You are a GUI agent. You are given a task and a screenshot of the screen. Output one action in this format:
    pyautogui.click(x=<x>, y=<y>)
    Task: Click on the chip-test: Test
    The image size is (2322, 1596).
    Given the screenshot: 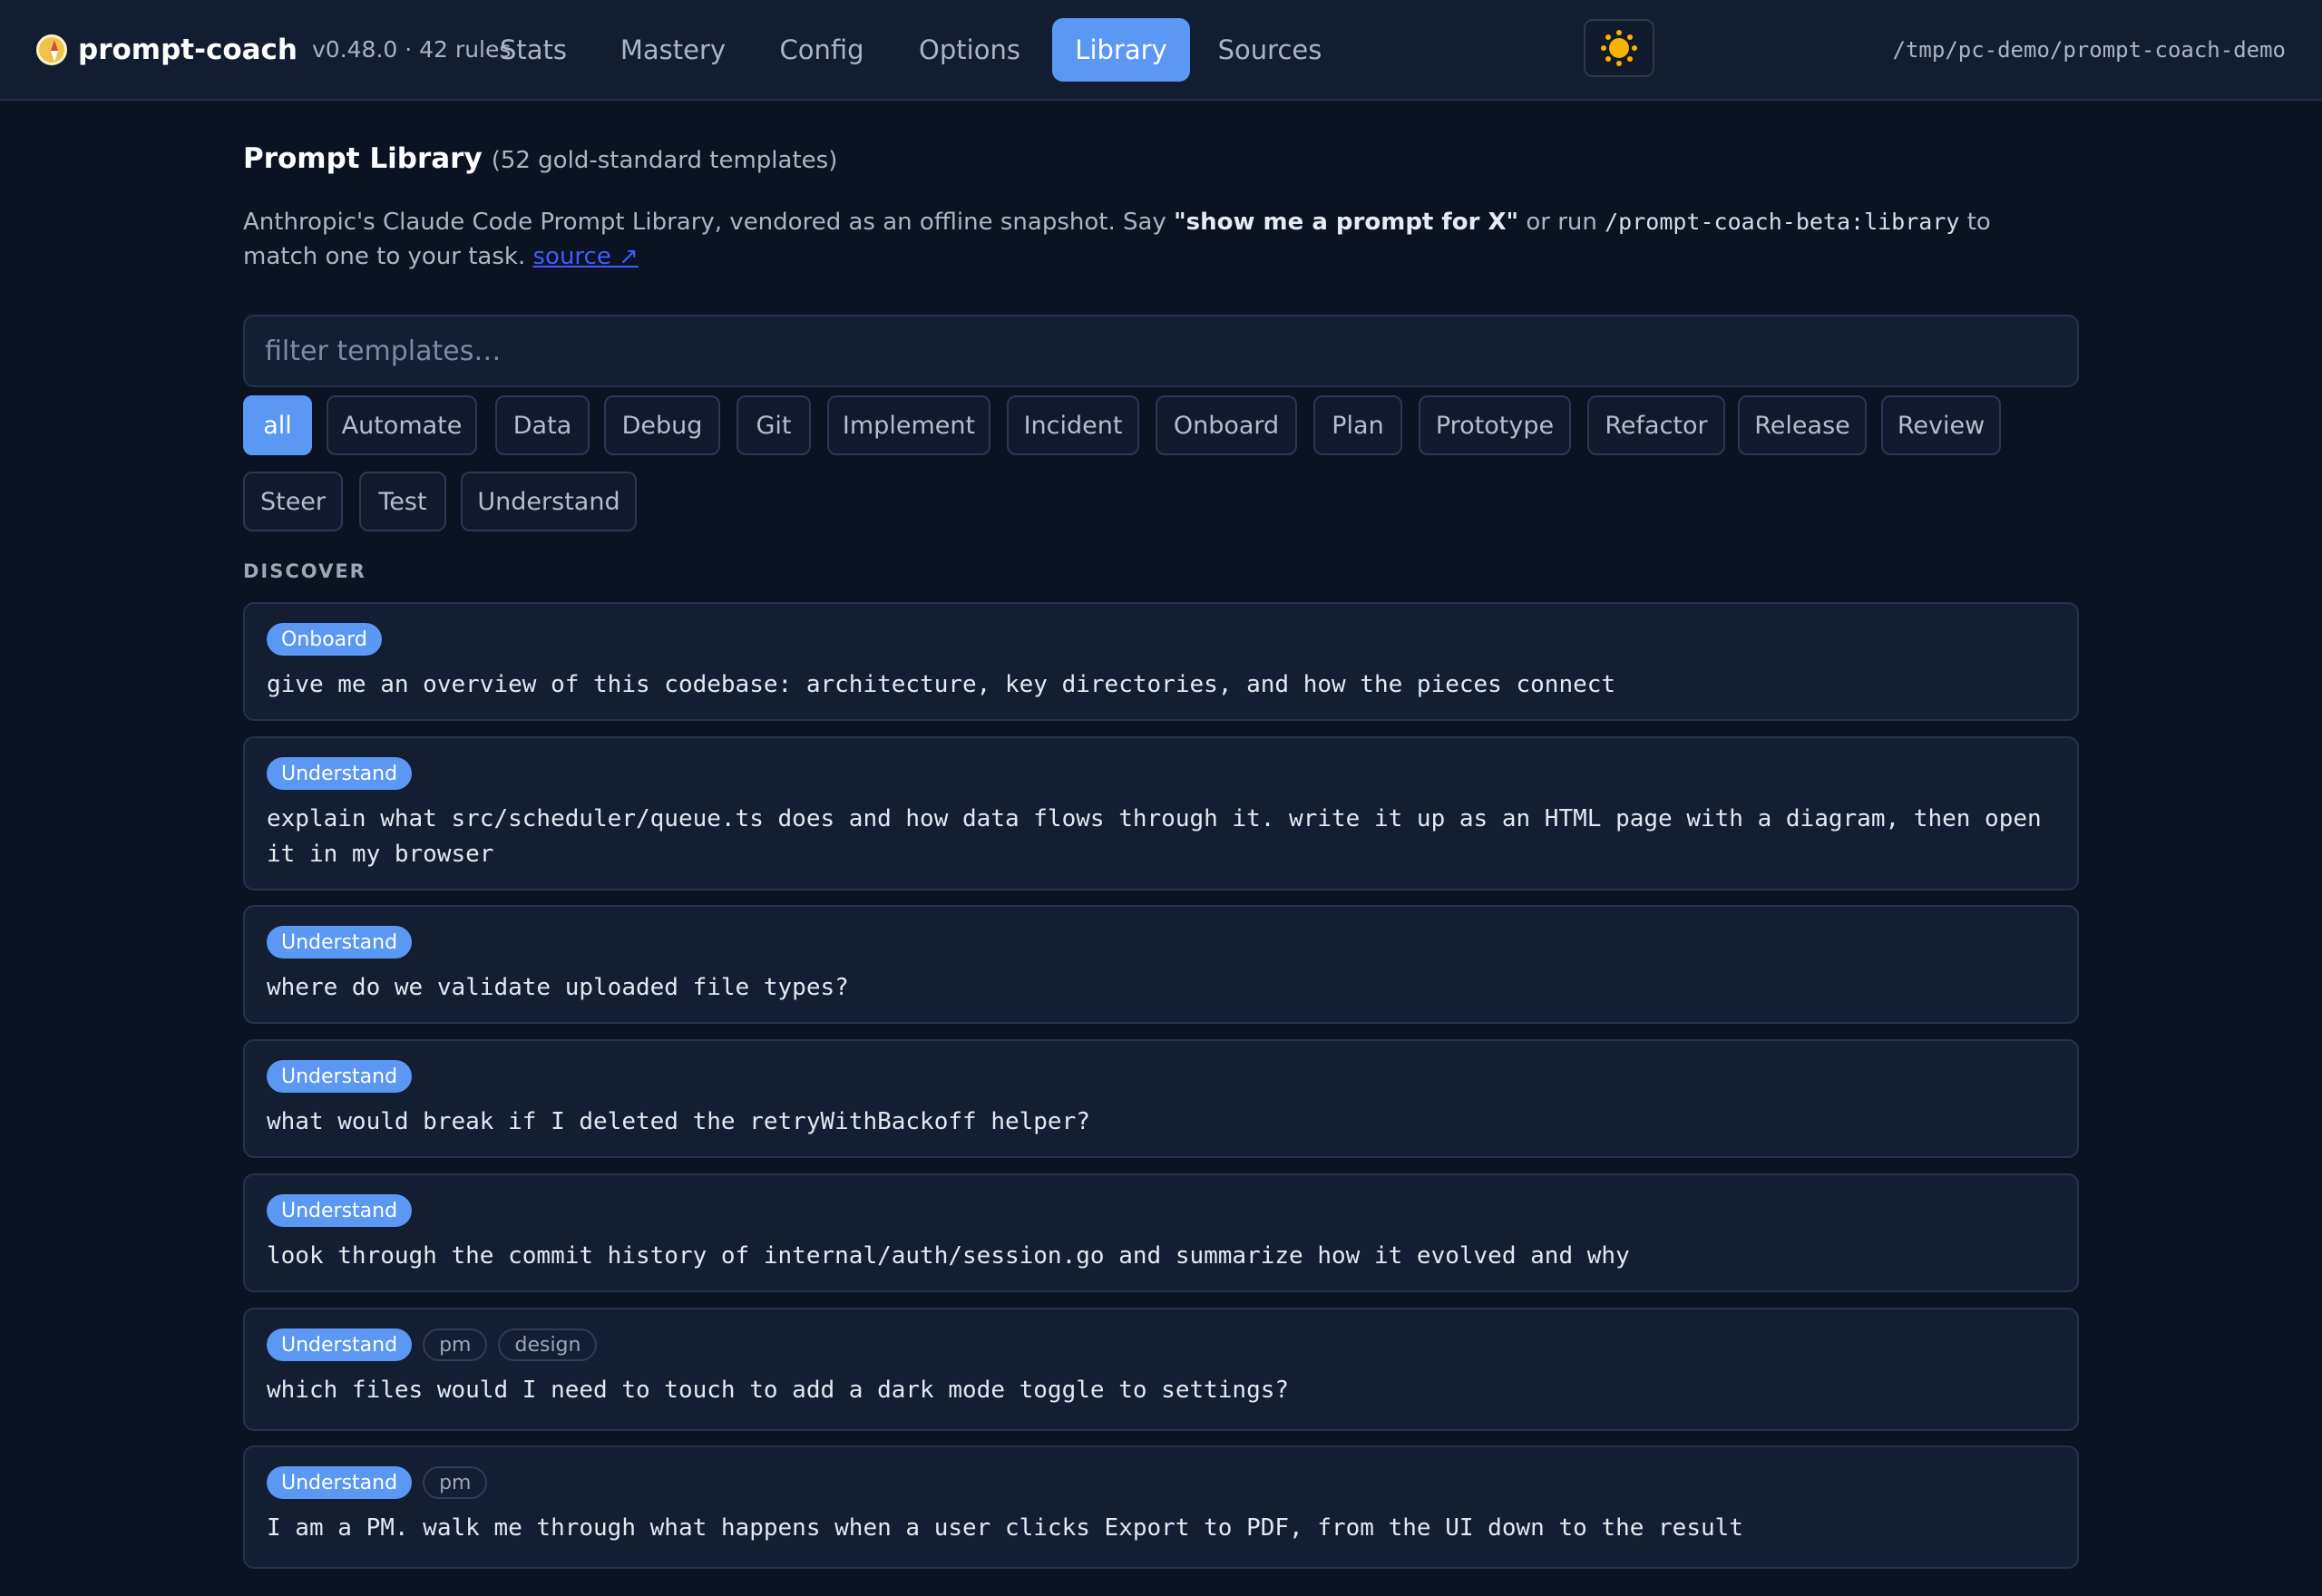 What is the action you would take?
    pyautogui.click(x=402, y=501)
    